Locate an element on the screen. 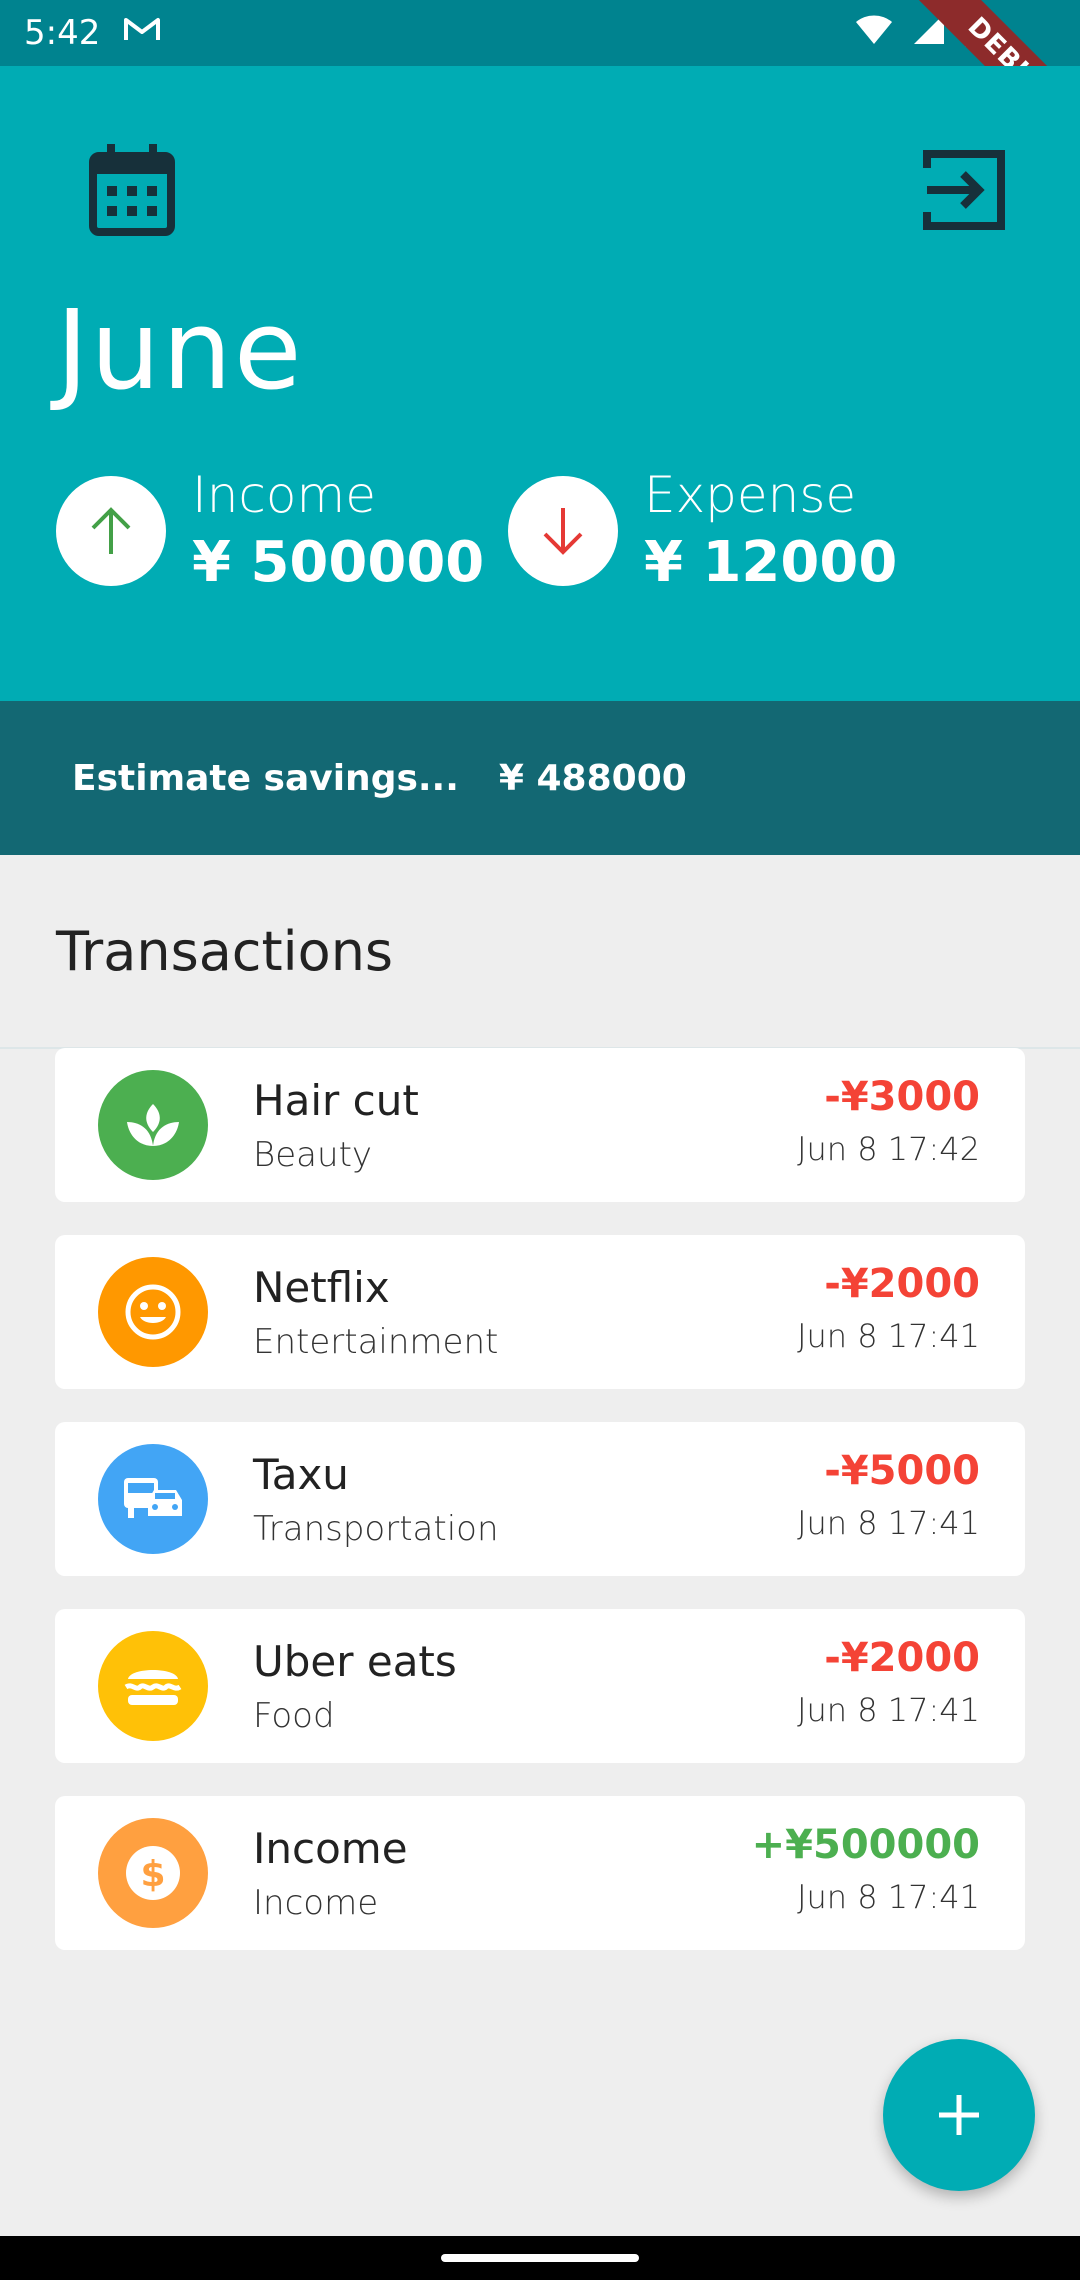 This screenshot has height=2280, width=1080. system-nav-bar is located at coordinates (540, 2258).